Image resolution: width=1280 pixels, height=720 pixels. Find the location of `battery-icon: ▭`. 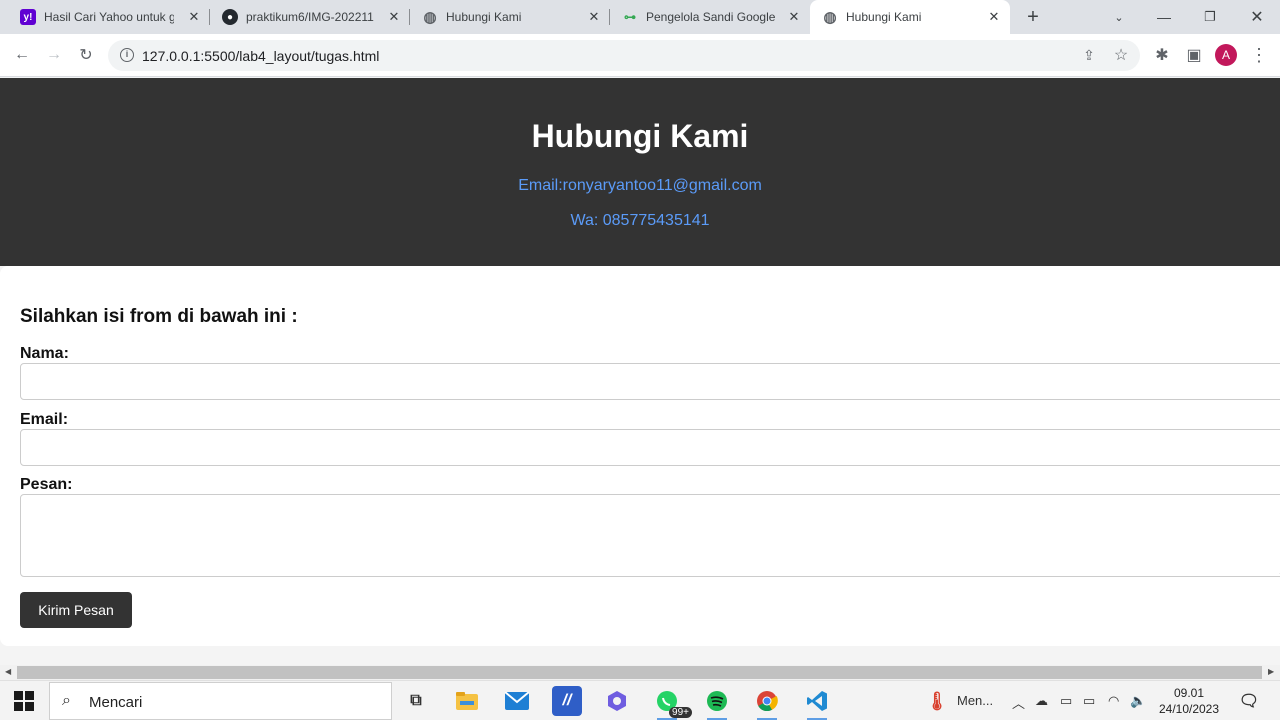

battery-icon: ▭ is located at coordinates (1089, 701).